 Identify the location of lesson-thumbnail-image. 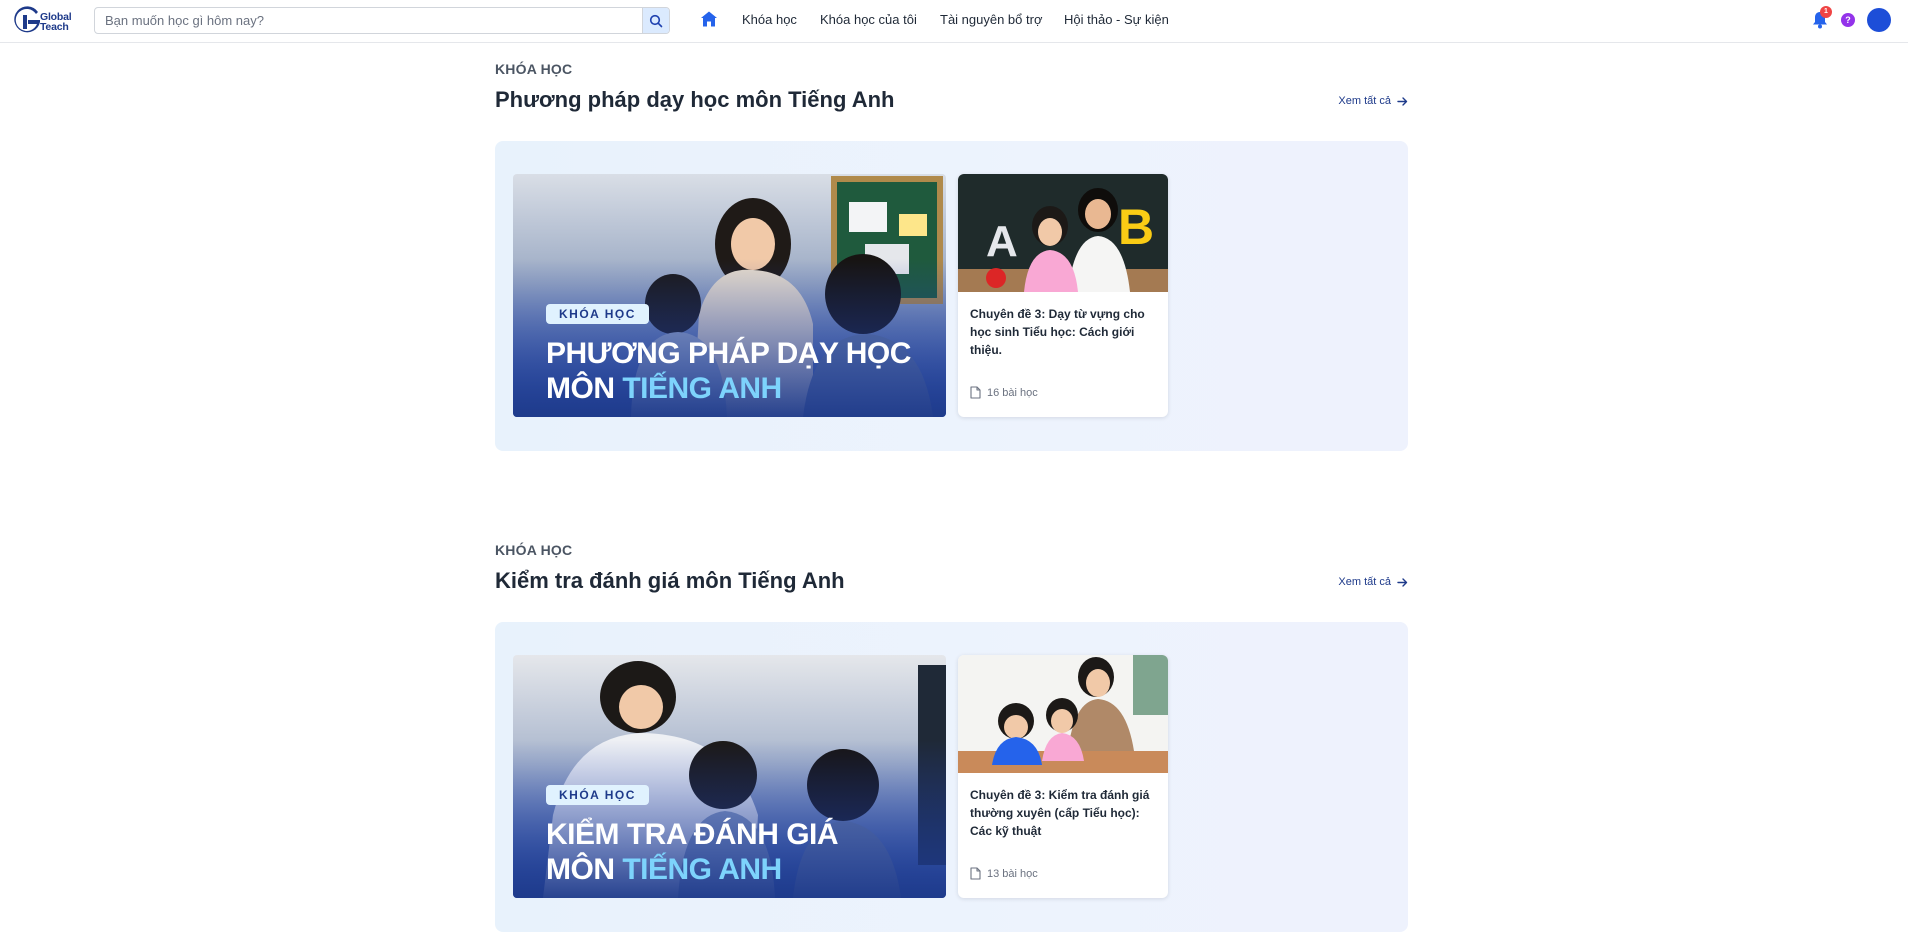
(1063, 714).